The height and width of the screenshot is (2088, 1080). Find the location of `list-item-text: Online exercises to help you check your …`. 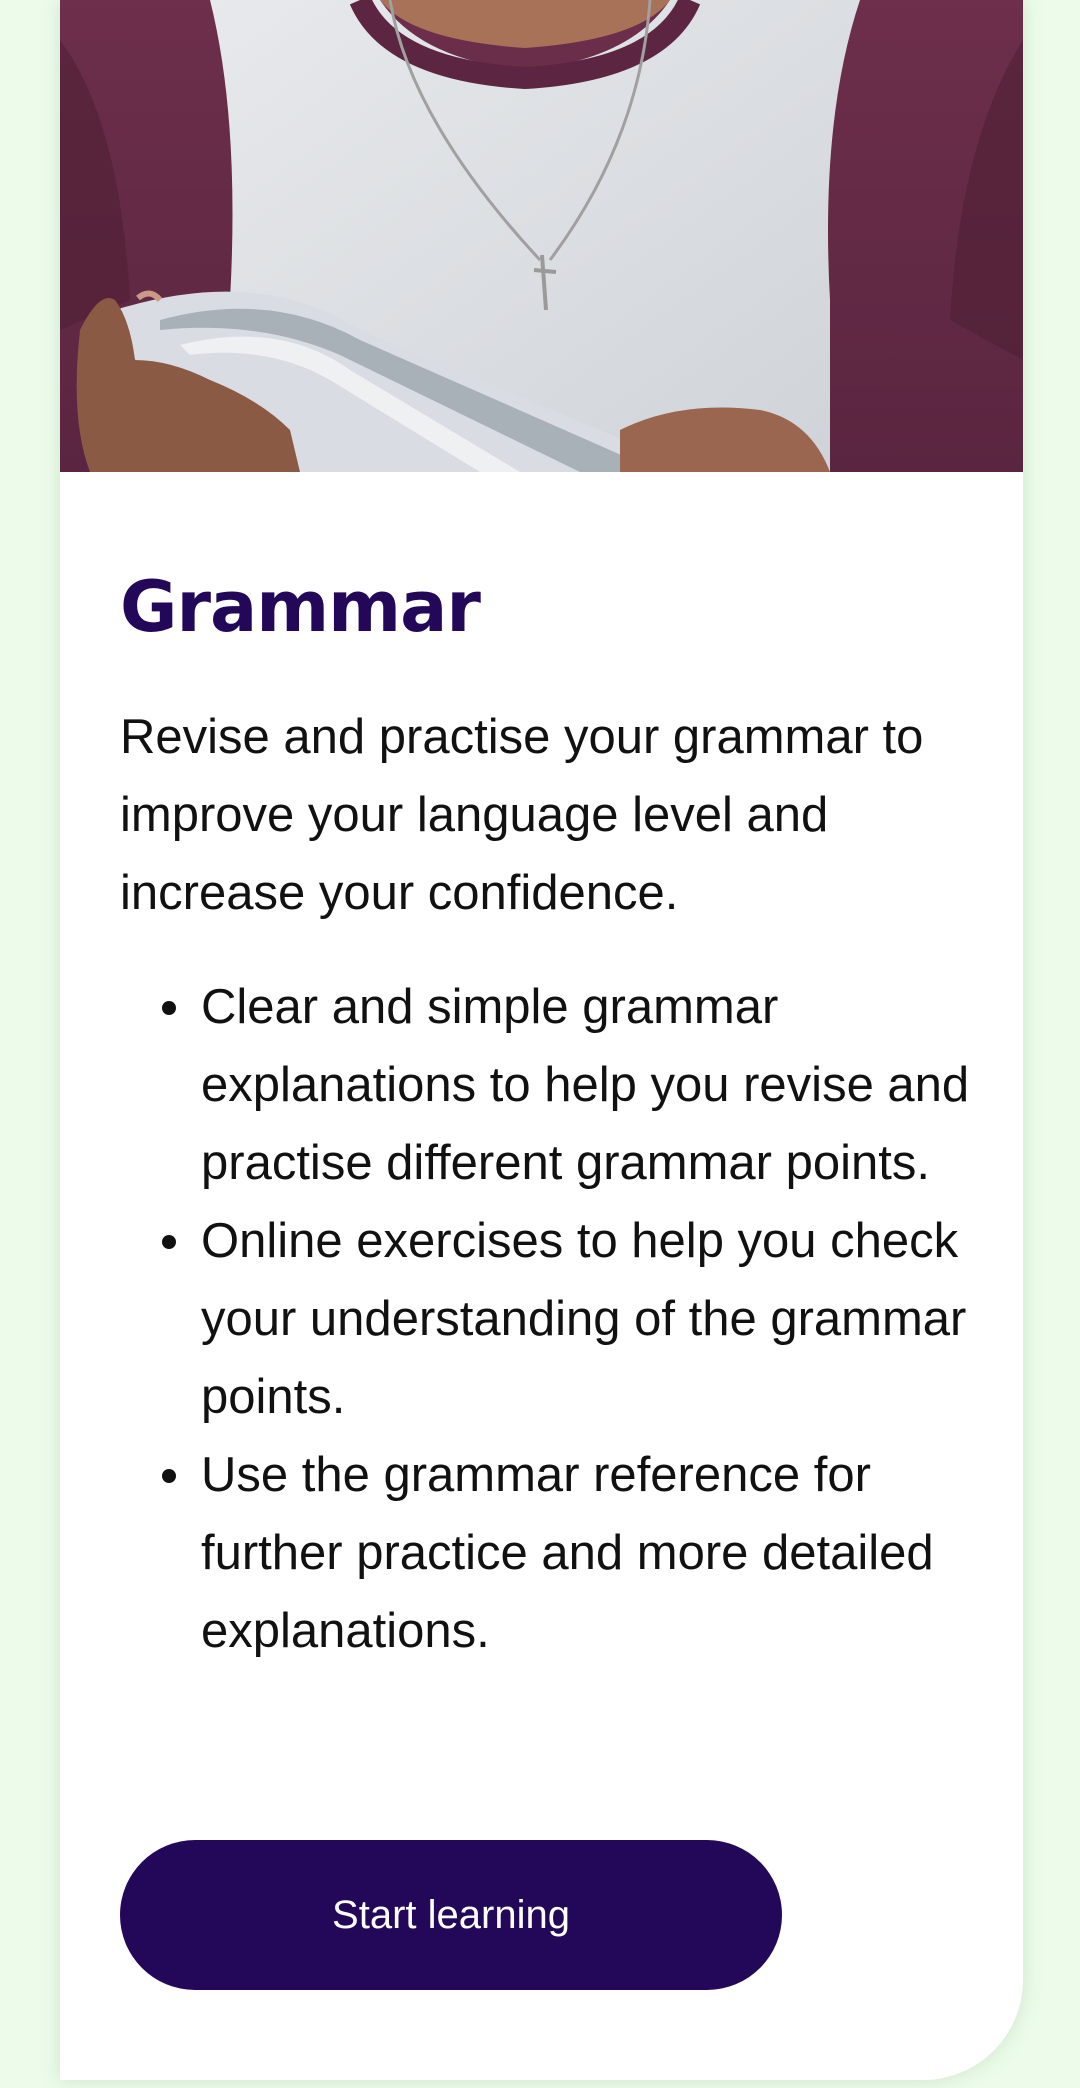

list-item-text: Online exercises to help you check your … is located at coordinates (584, 1319).